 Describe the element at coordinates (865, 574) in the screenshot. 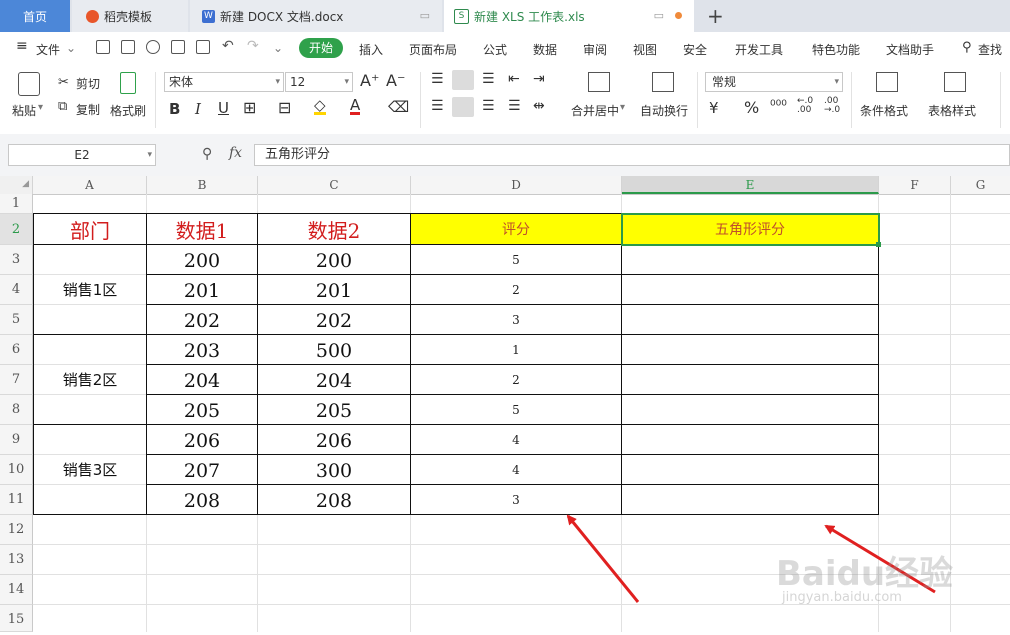

I see `baidu-watermark: Baidu经验` at that location.